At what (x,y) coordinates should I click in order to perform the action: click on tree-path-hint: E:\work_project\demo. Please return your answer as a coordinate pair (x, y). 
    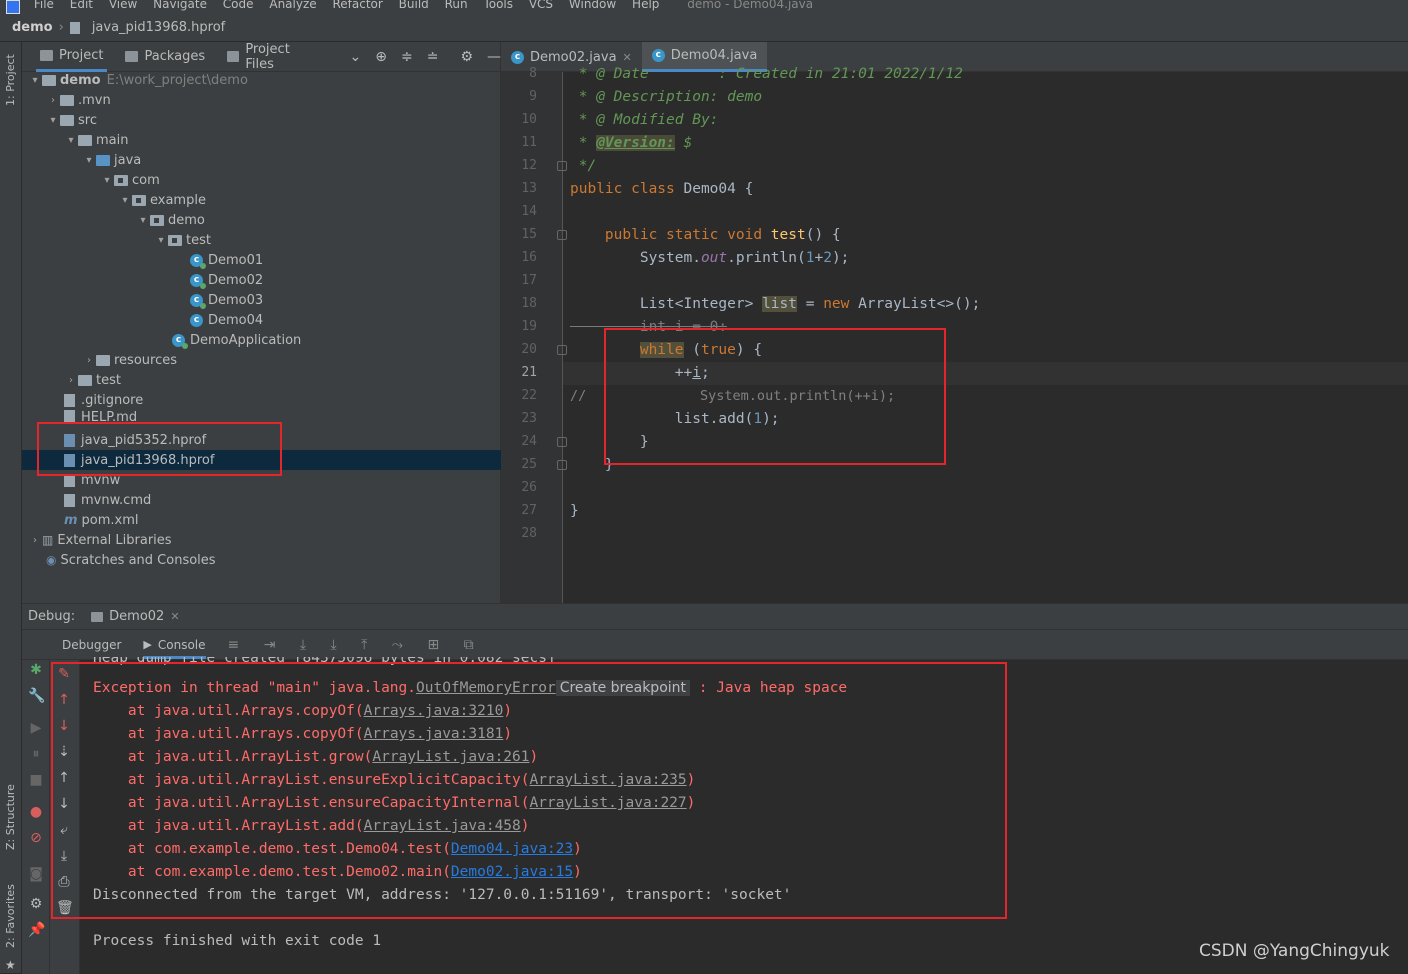
    Looking at the image, I should click on (177, 80).